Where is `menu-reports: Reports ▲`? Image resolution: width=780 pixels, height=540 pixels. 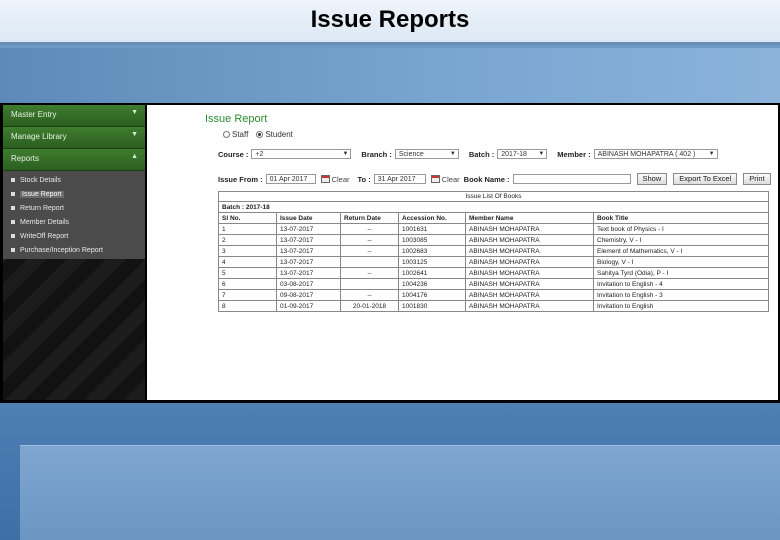 menu-reports: Reports ▲ is located at coordinates (74, 160).